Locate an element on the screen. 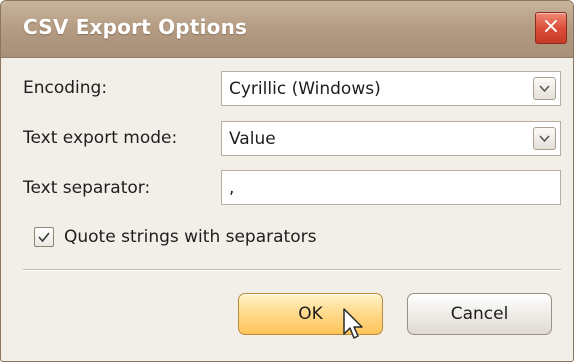 This screenshot has width=574, height=362. close-button: × is located at coordinates (551, 28).